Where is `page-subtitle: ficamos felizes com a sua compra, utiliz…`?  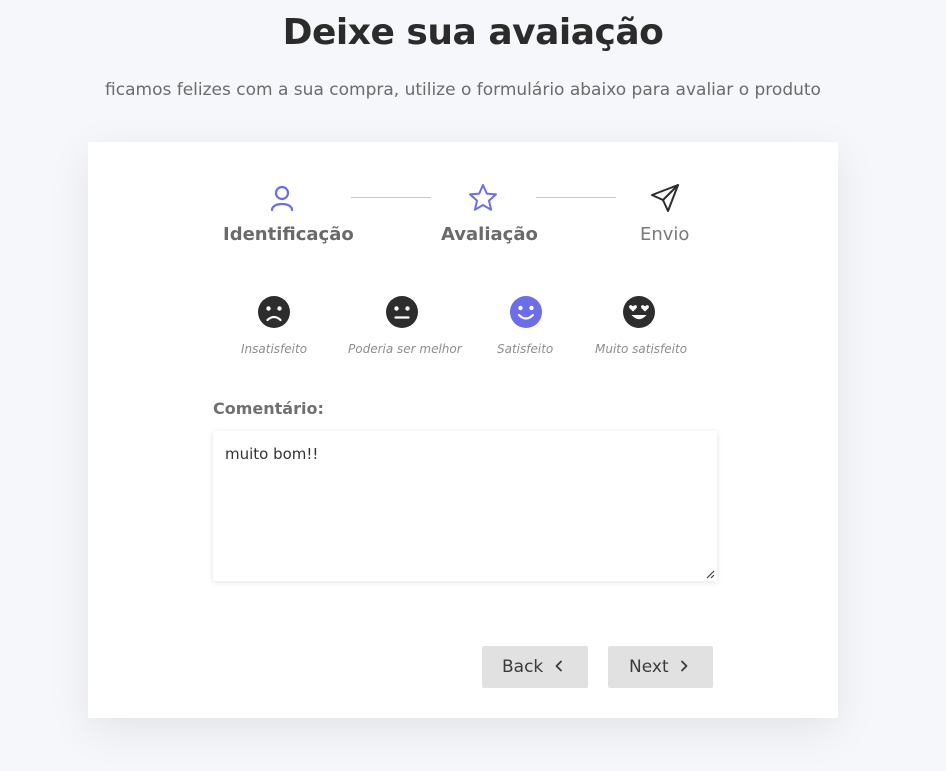 page-subtitle: ficamos felizes com a sua compra, utiliz… is located at coordinates (463, 90).